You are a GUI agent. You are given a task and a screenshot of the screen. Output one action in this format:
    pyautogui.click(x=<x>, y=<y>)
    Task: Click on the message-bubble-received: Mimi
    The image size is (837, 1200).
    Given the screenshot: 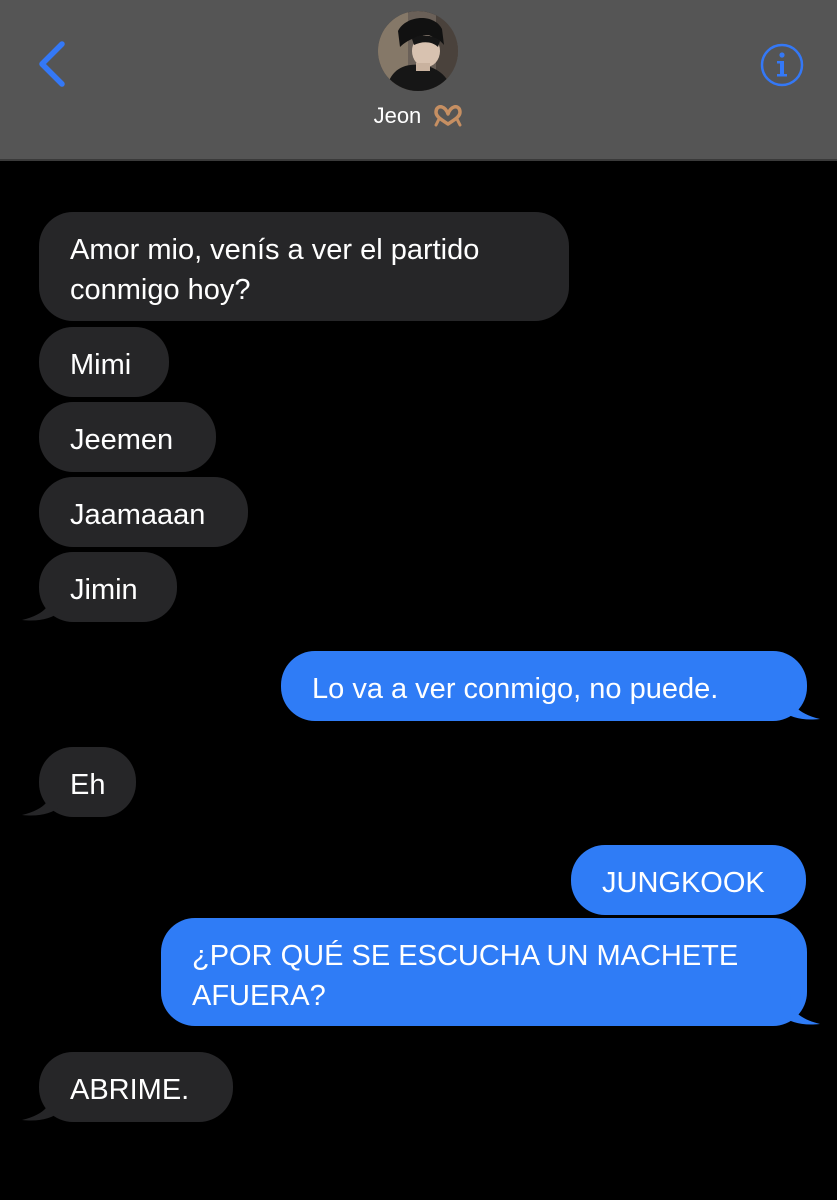 What is the action you would take?
    pyautogui.click(x=104, y=362)
    